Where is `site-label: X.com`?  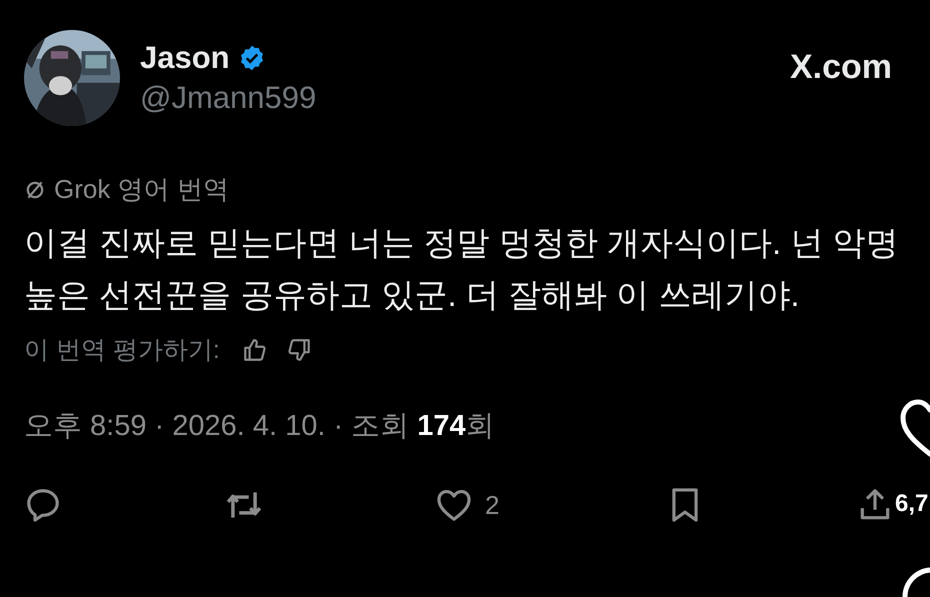
site-label: X.com is located at coordinates (841, 67).